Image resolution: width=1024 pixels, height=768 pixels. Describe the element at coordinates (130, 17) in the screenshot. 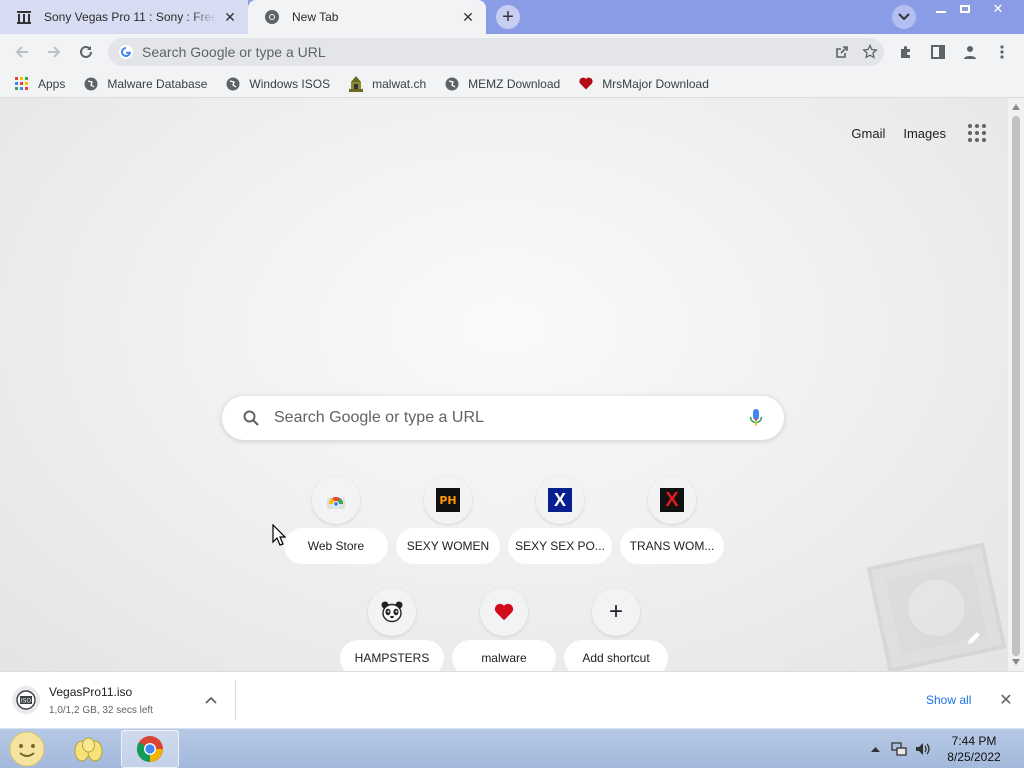

I see `tab-title: Sony Vegas Pro 11 : Sony : Free D` at that location.